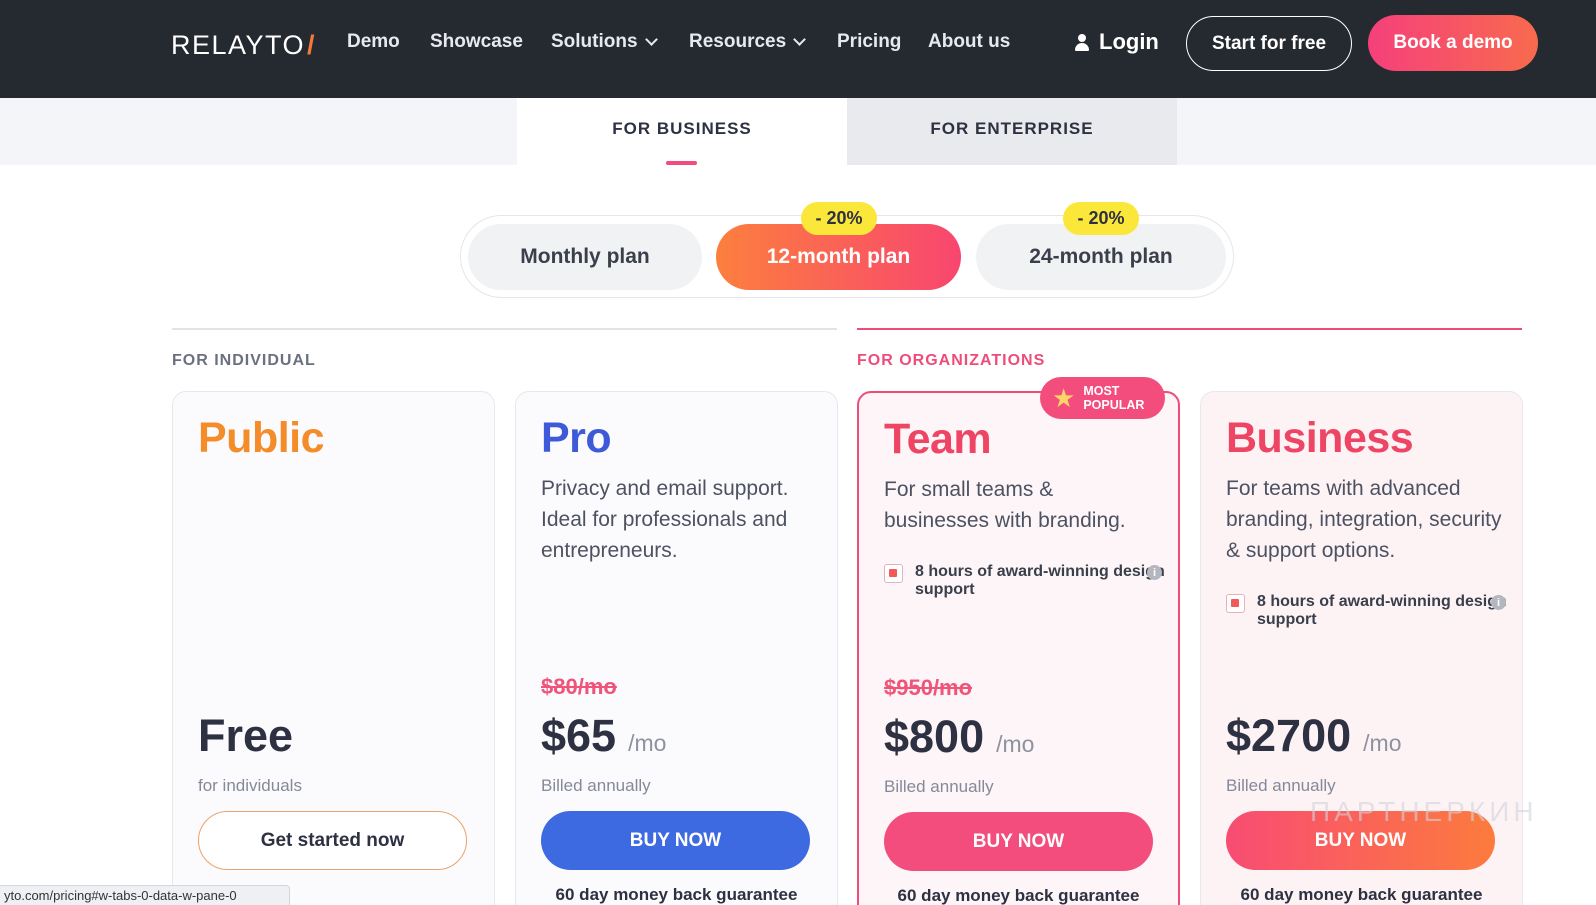 This screenshot has width=1596, height=905. Describe the element at coordinates (681, 163) in the screenshot. I see `active-tab-indicator` at that location.